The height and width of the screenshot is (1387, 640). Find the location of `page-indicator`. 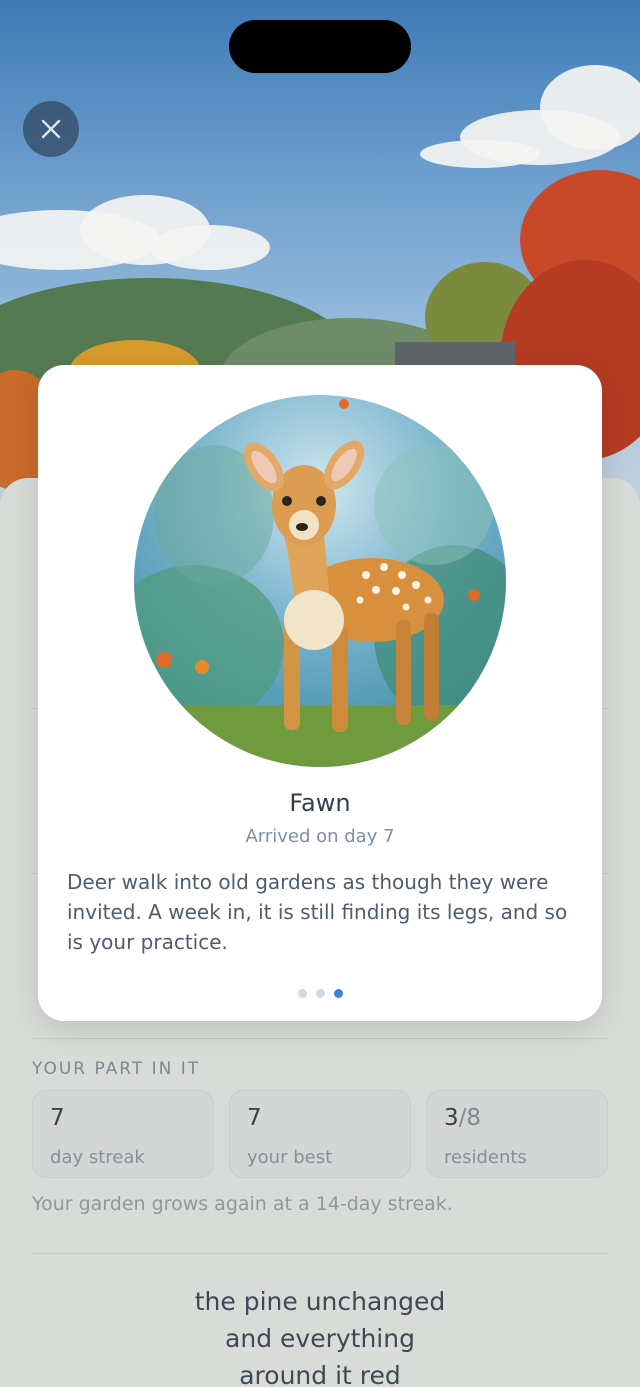

page-indicator is located at coordinates (320, 993).